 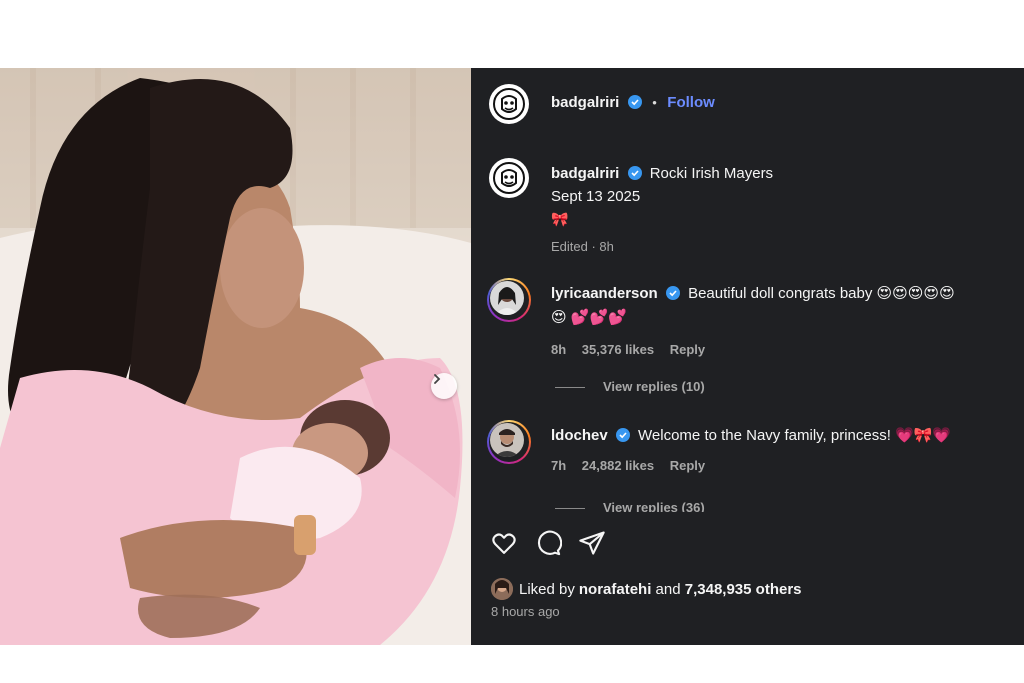 I want to click on comment-icon, so click(x=549, y=543).